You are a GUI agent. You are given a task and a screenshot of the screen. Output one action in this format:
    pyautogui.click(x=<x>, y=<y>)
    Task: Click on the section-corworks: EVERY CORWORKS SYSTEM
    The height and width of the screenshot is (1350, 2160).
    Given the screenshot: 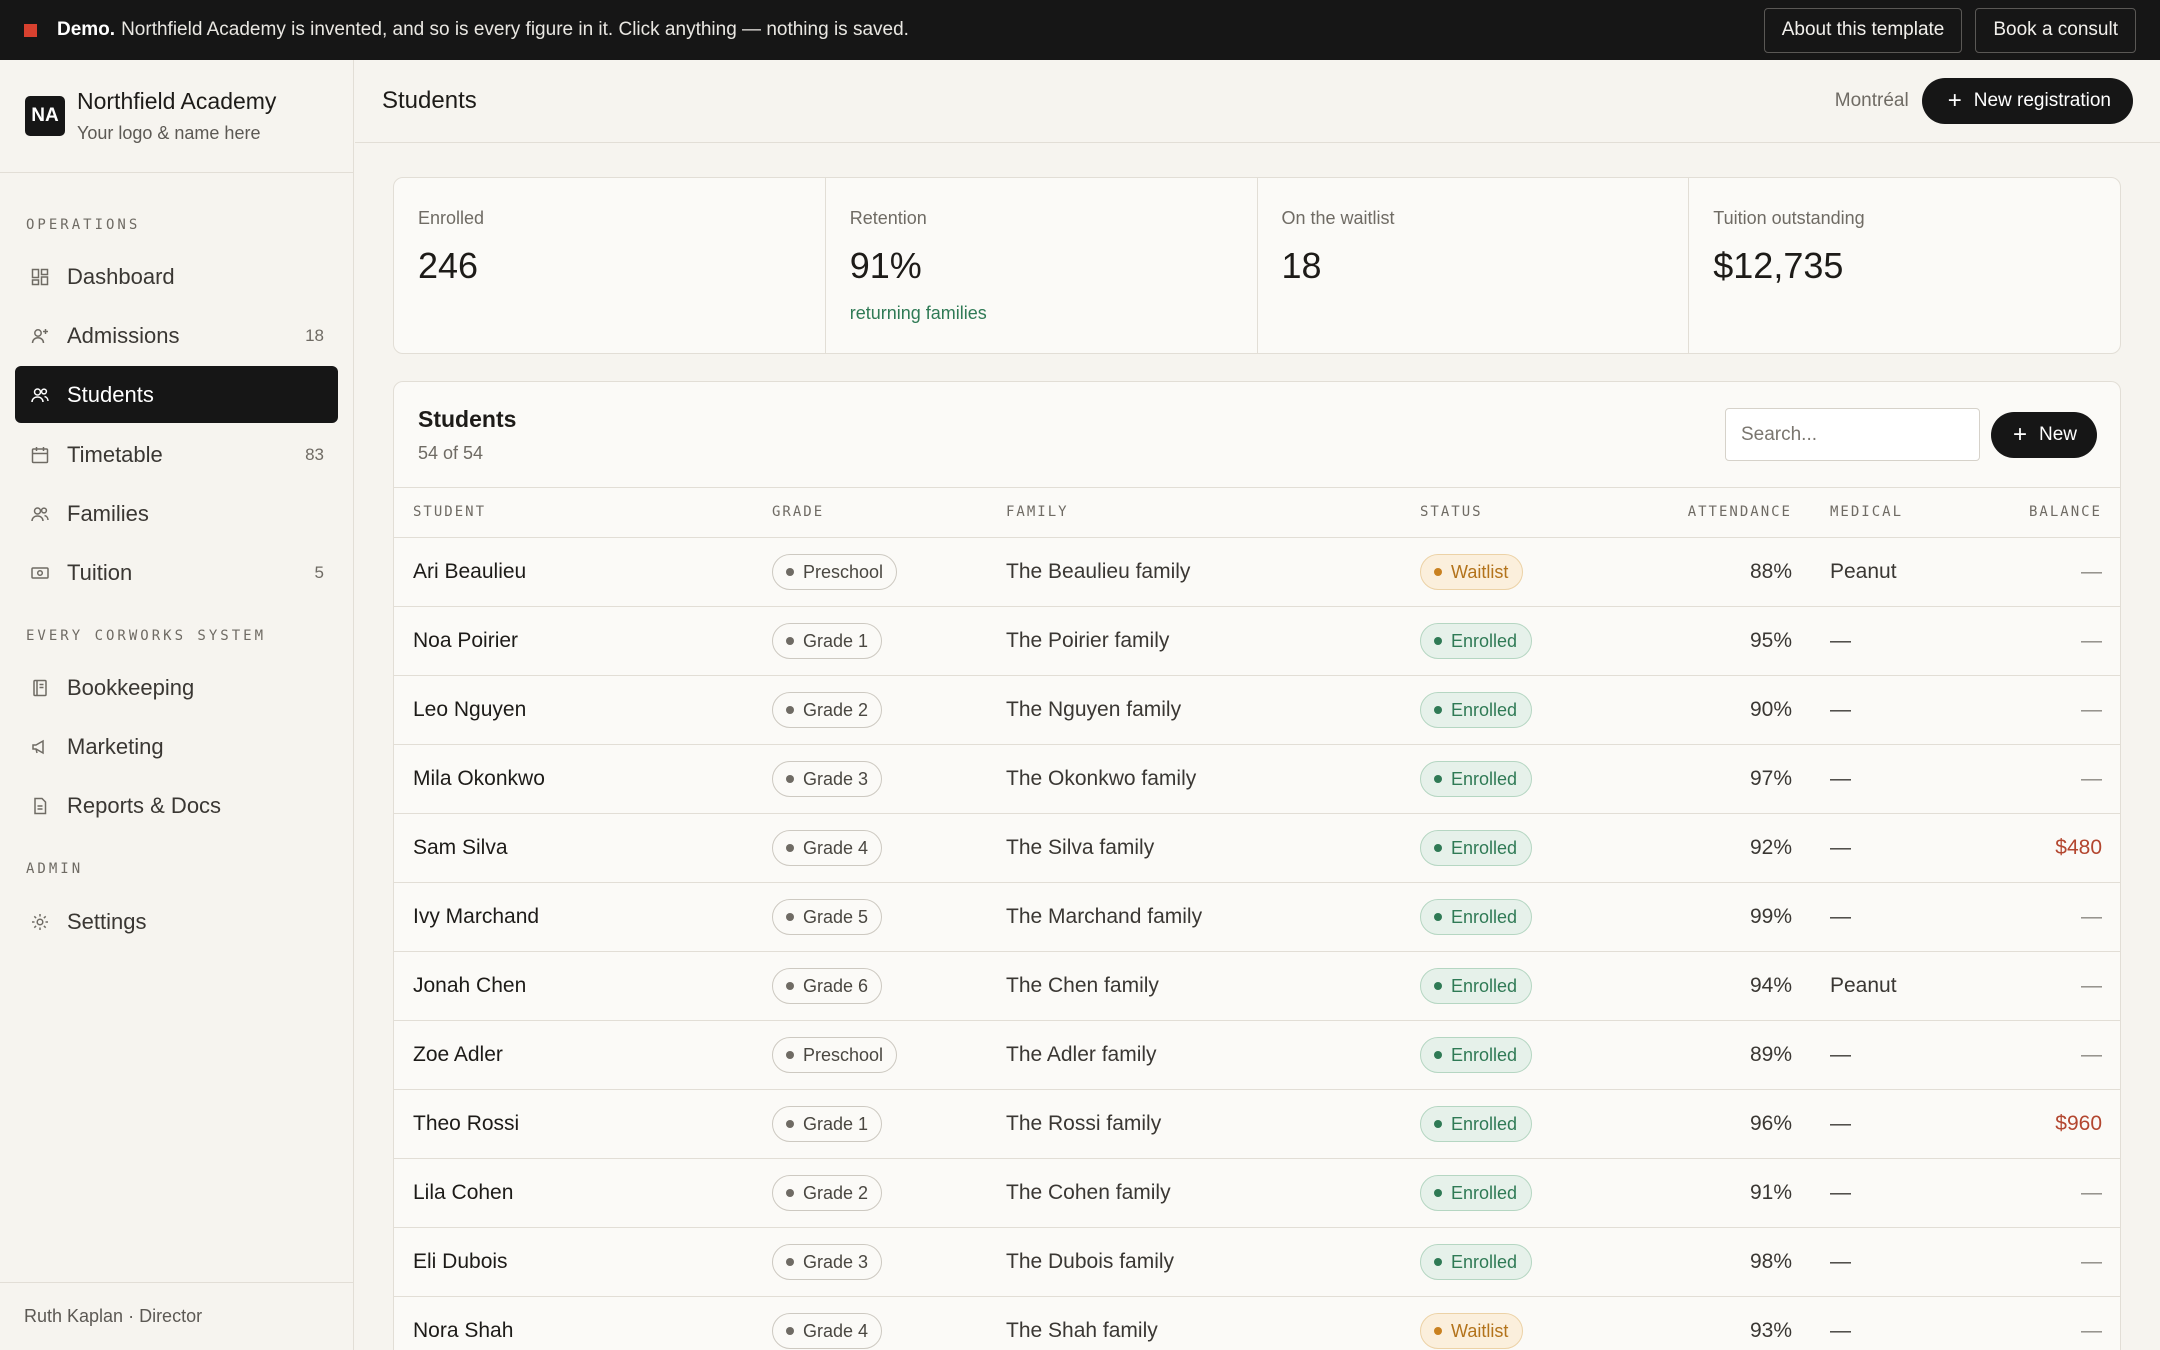 What is the action you would take?
    pyautogui.click(x=146, y=636)
    